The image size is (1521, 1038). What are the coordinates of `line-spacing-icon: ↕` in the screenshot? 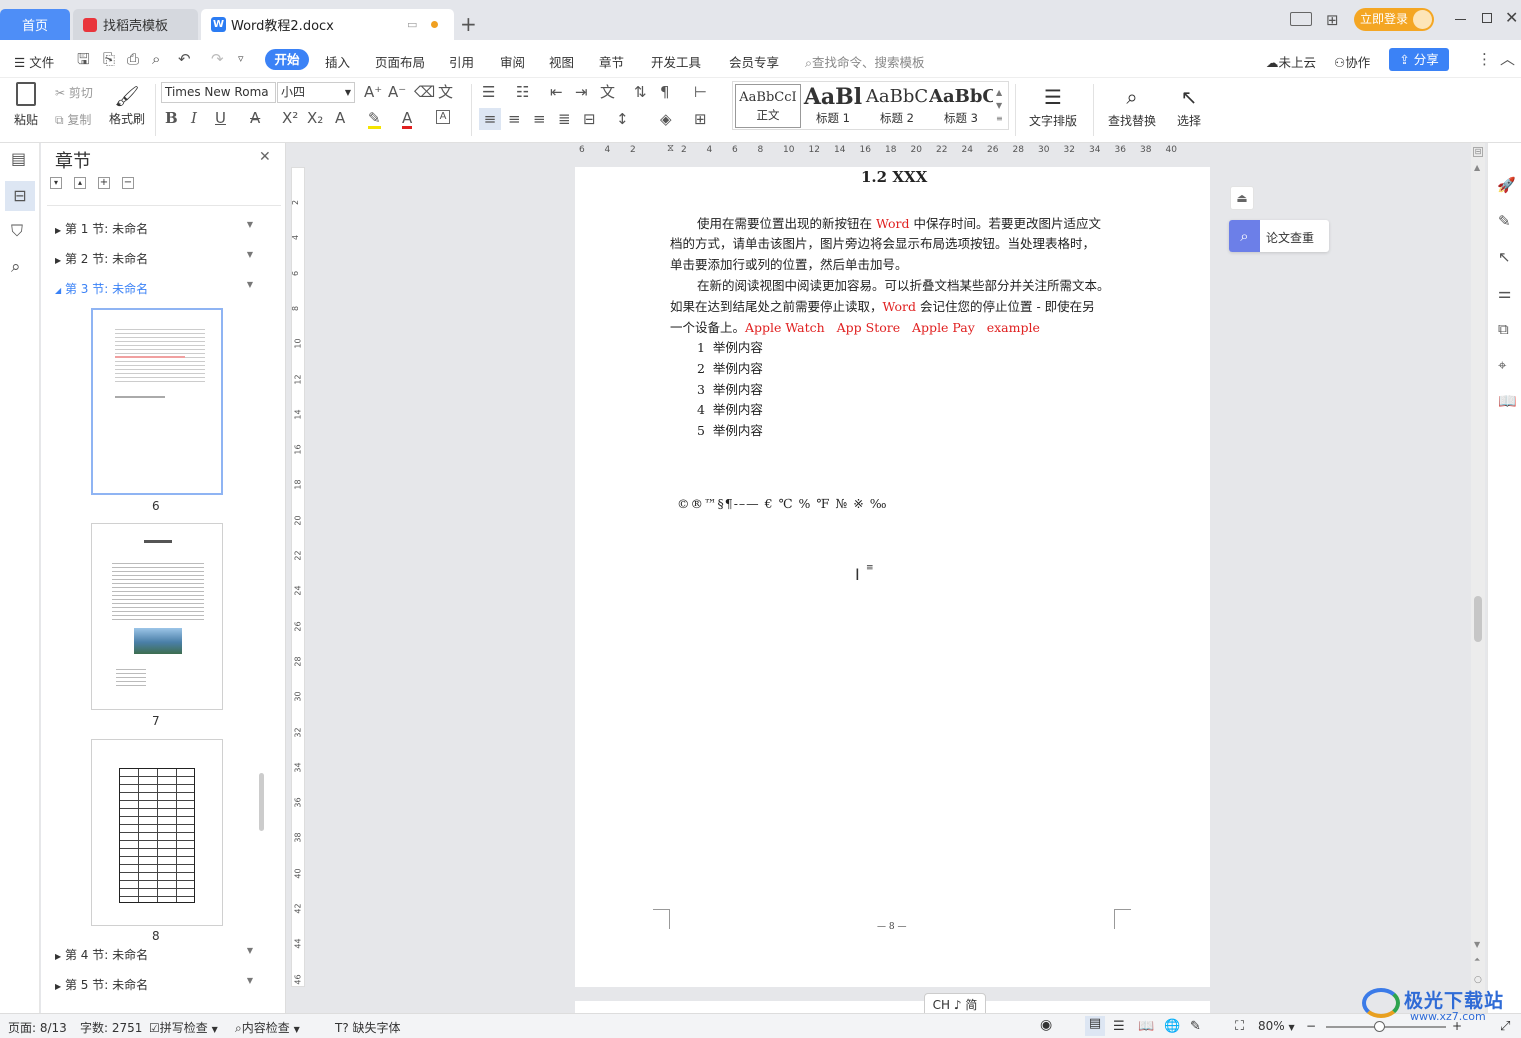 It's located at (622, 119).